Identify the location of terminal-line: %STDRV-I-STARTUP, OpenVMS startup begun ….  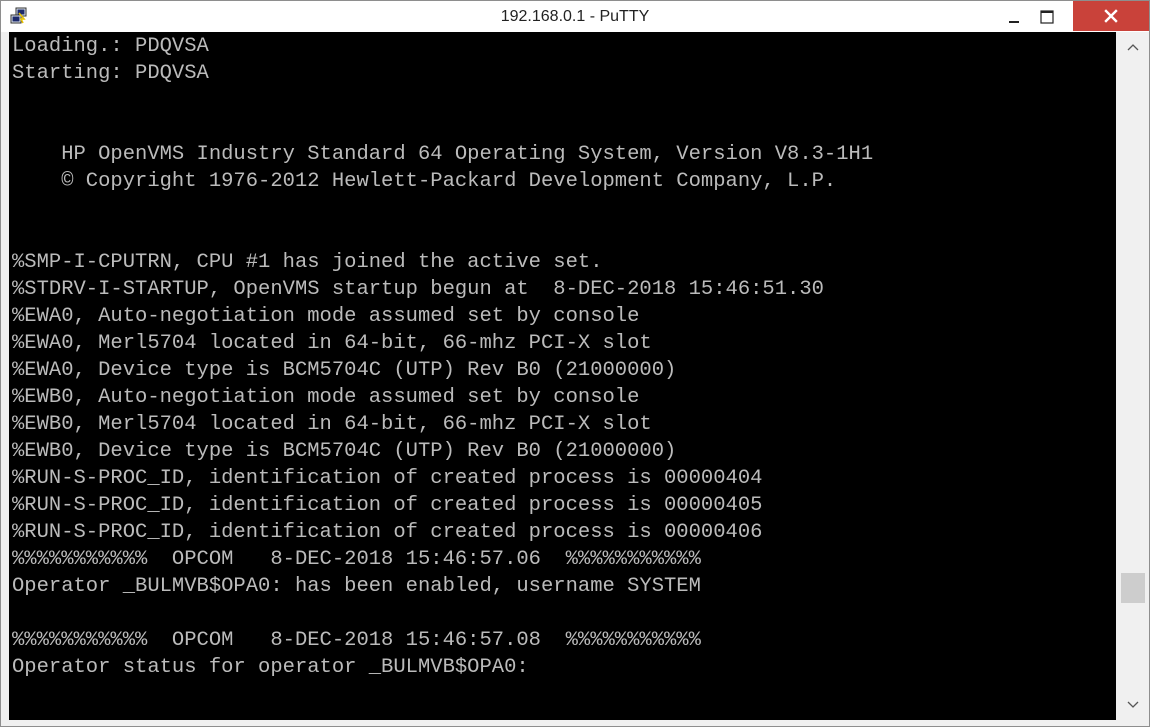
(418, 289).